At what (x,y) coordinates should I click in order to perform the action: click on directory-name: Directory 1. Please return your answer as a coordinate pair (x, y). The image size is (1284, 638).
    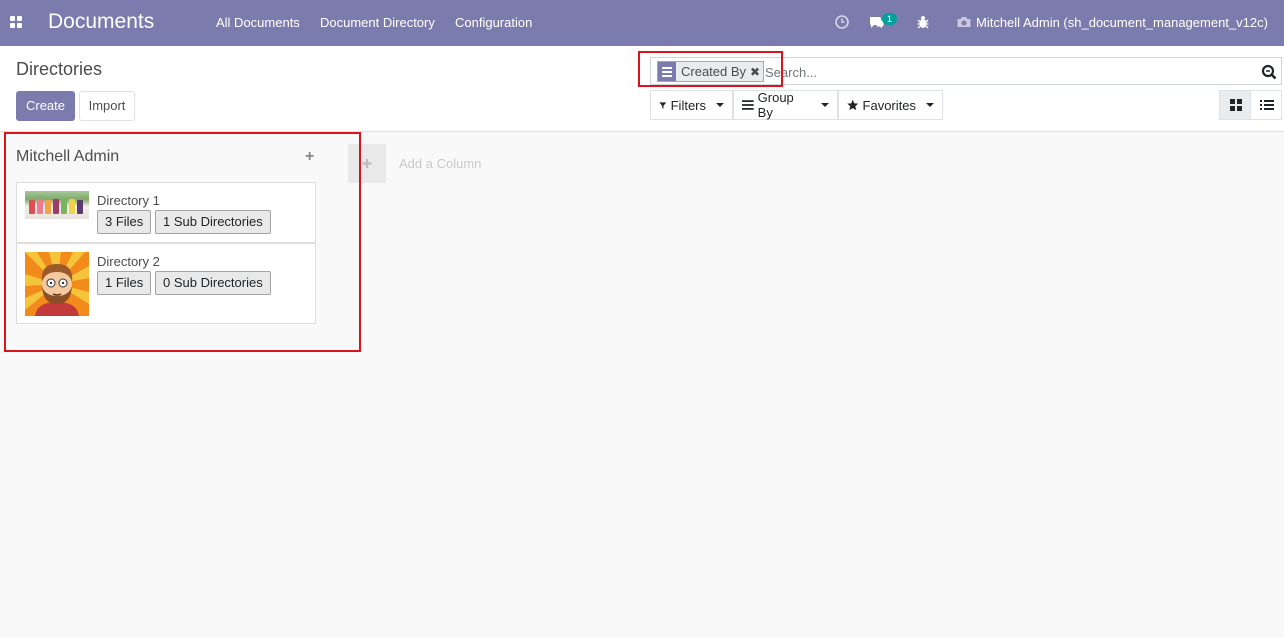
    Looking at the image, I should click on (128, 200).